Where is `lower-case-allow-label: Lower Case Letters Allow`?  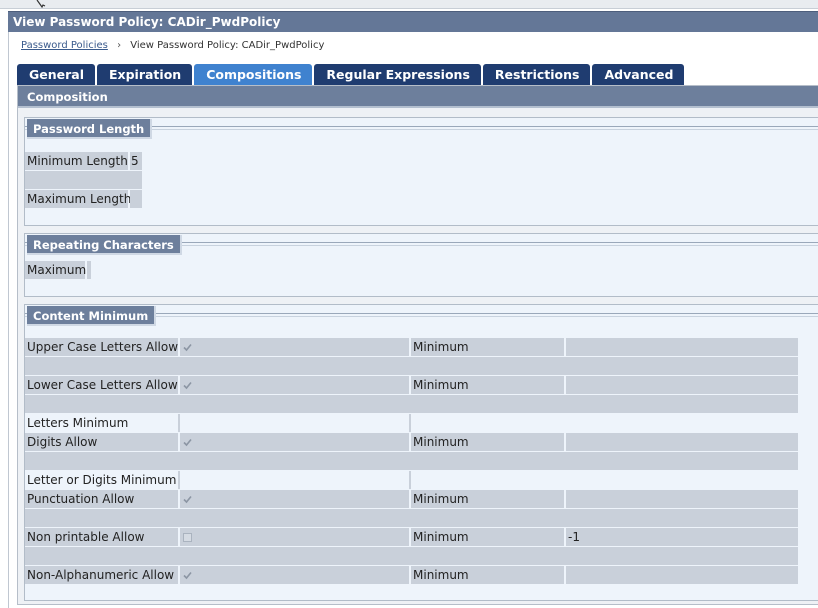 lower-case-allow-label: Lower Case Letters Allow is located at coordinates (101, 385).